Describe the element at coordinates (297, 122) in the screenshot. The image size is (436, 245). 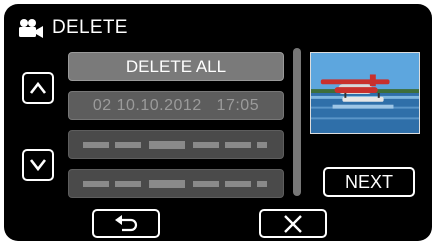
I see `scrollbar` at that location.